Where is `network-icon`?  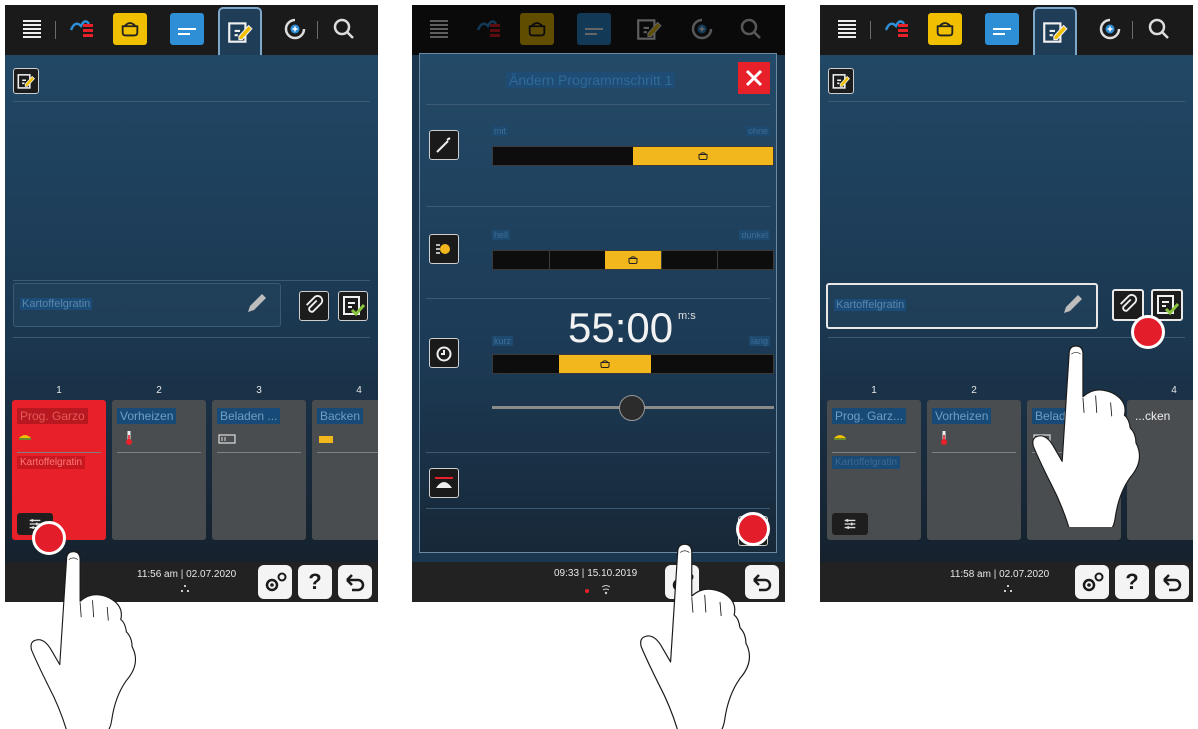 network-icon is located at coordinates (185, 588).